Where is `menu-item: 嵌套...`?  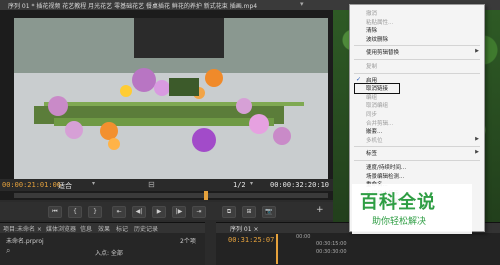
menu-item: 嵌套... is located at coordinates (374, 131).